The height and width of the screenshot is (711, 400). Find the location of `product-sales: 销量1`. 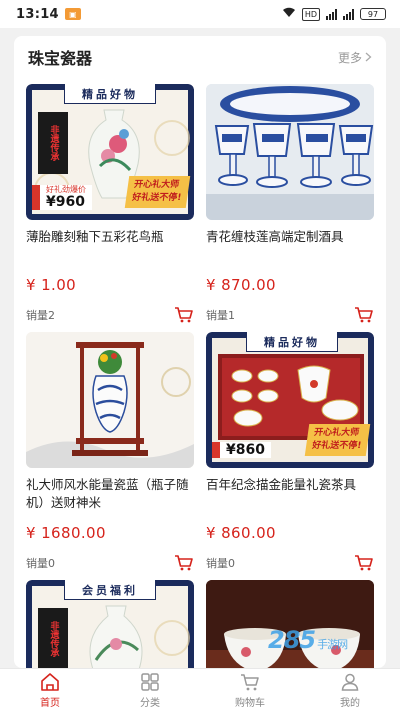

product-sales: 销量1 is located at coordinates (220, 315).